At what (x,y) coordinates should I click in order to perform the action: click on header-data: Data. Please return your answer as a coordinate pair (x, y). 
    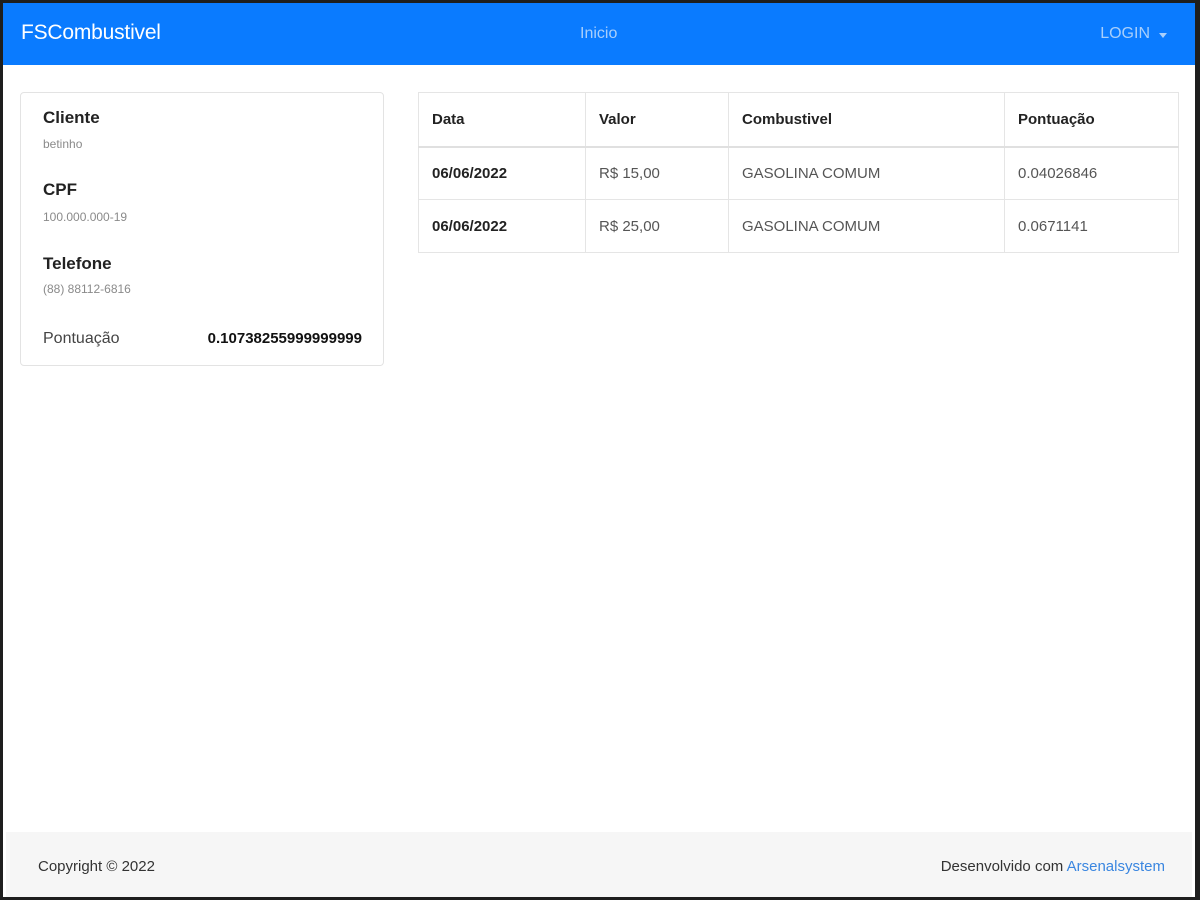
    Looking at the image, I should click on (502, 120).